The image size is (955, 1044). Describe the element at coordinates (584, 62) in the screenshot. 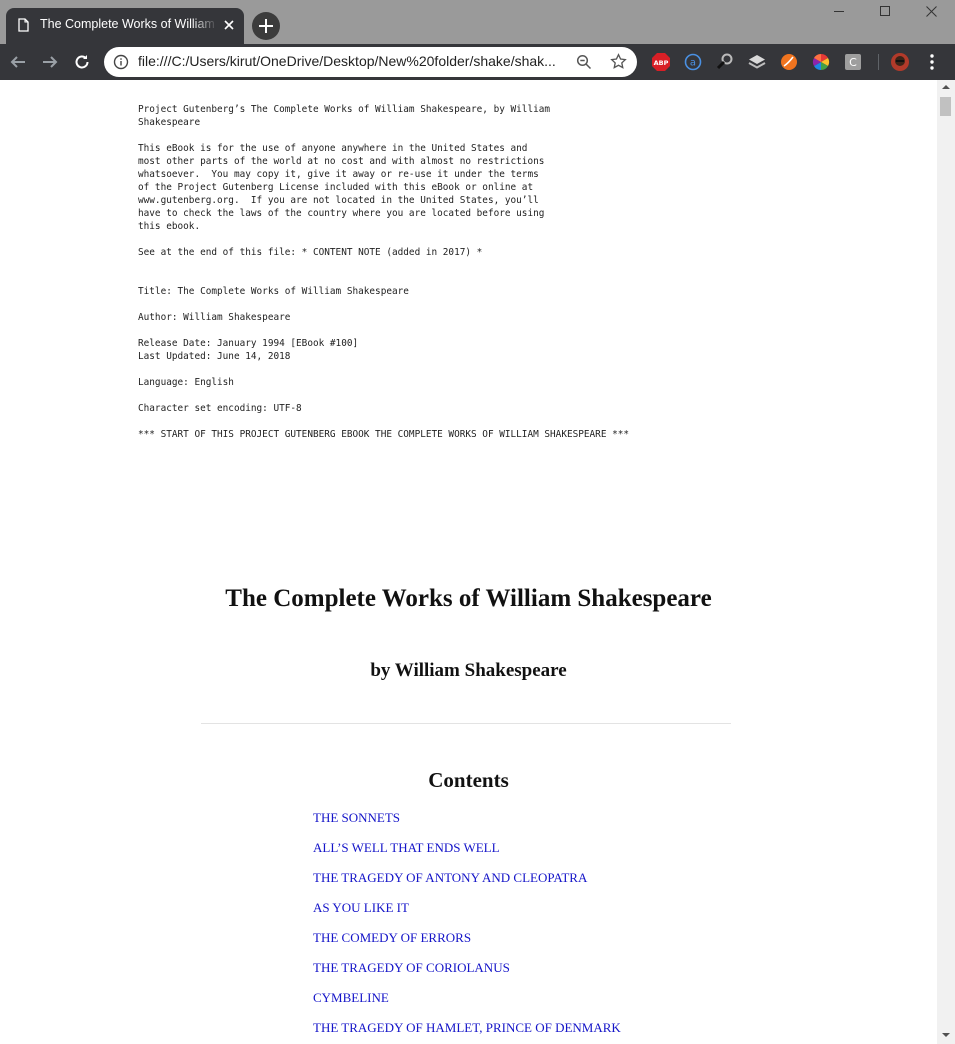

I see `zoom-icon` at that location.